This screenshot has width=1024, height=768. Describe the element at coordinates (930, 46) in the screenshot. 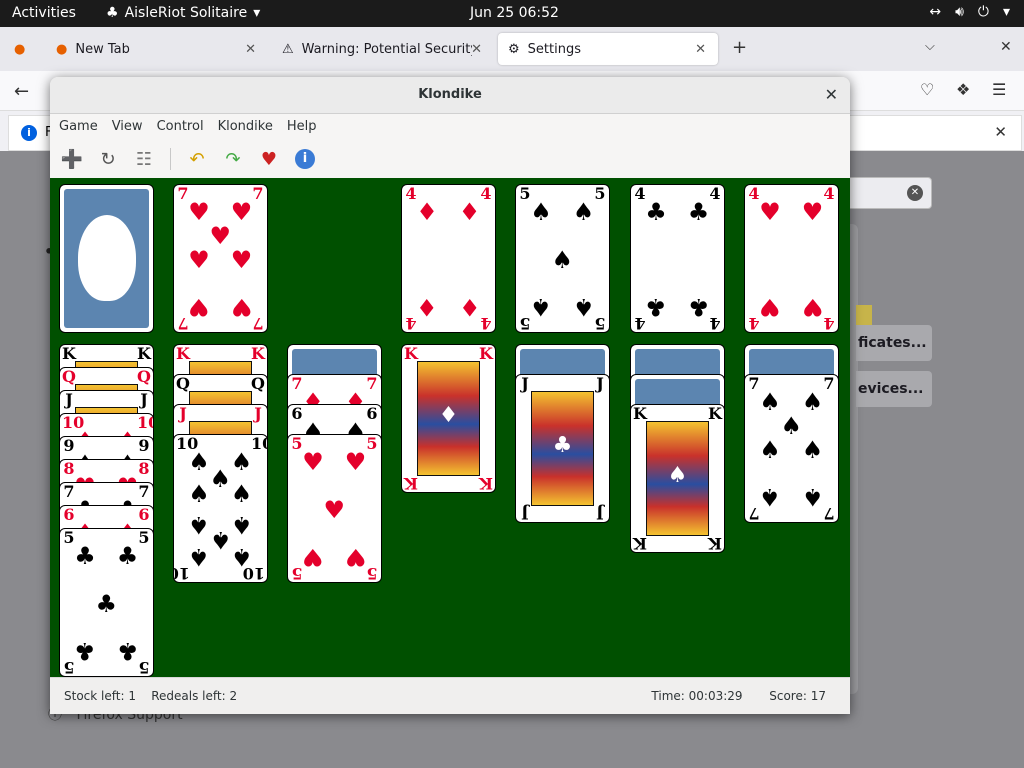

I see `list-tabs-icon: ⌵` at that location.